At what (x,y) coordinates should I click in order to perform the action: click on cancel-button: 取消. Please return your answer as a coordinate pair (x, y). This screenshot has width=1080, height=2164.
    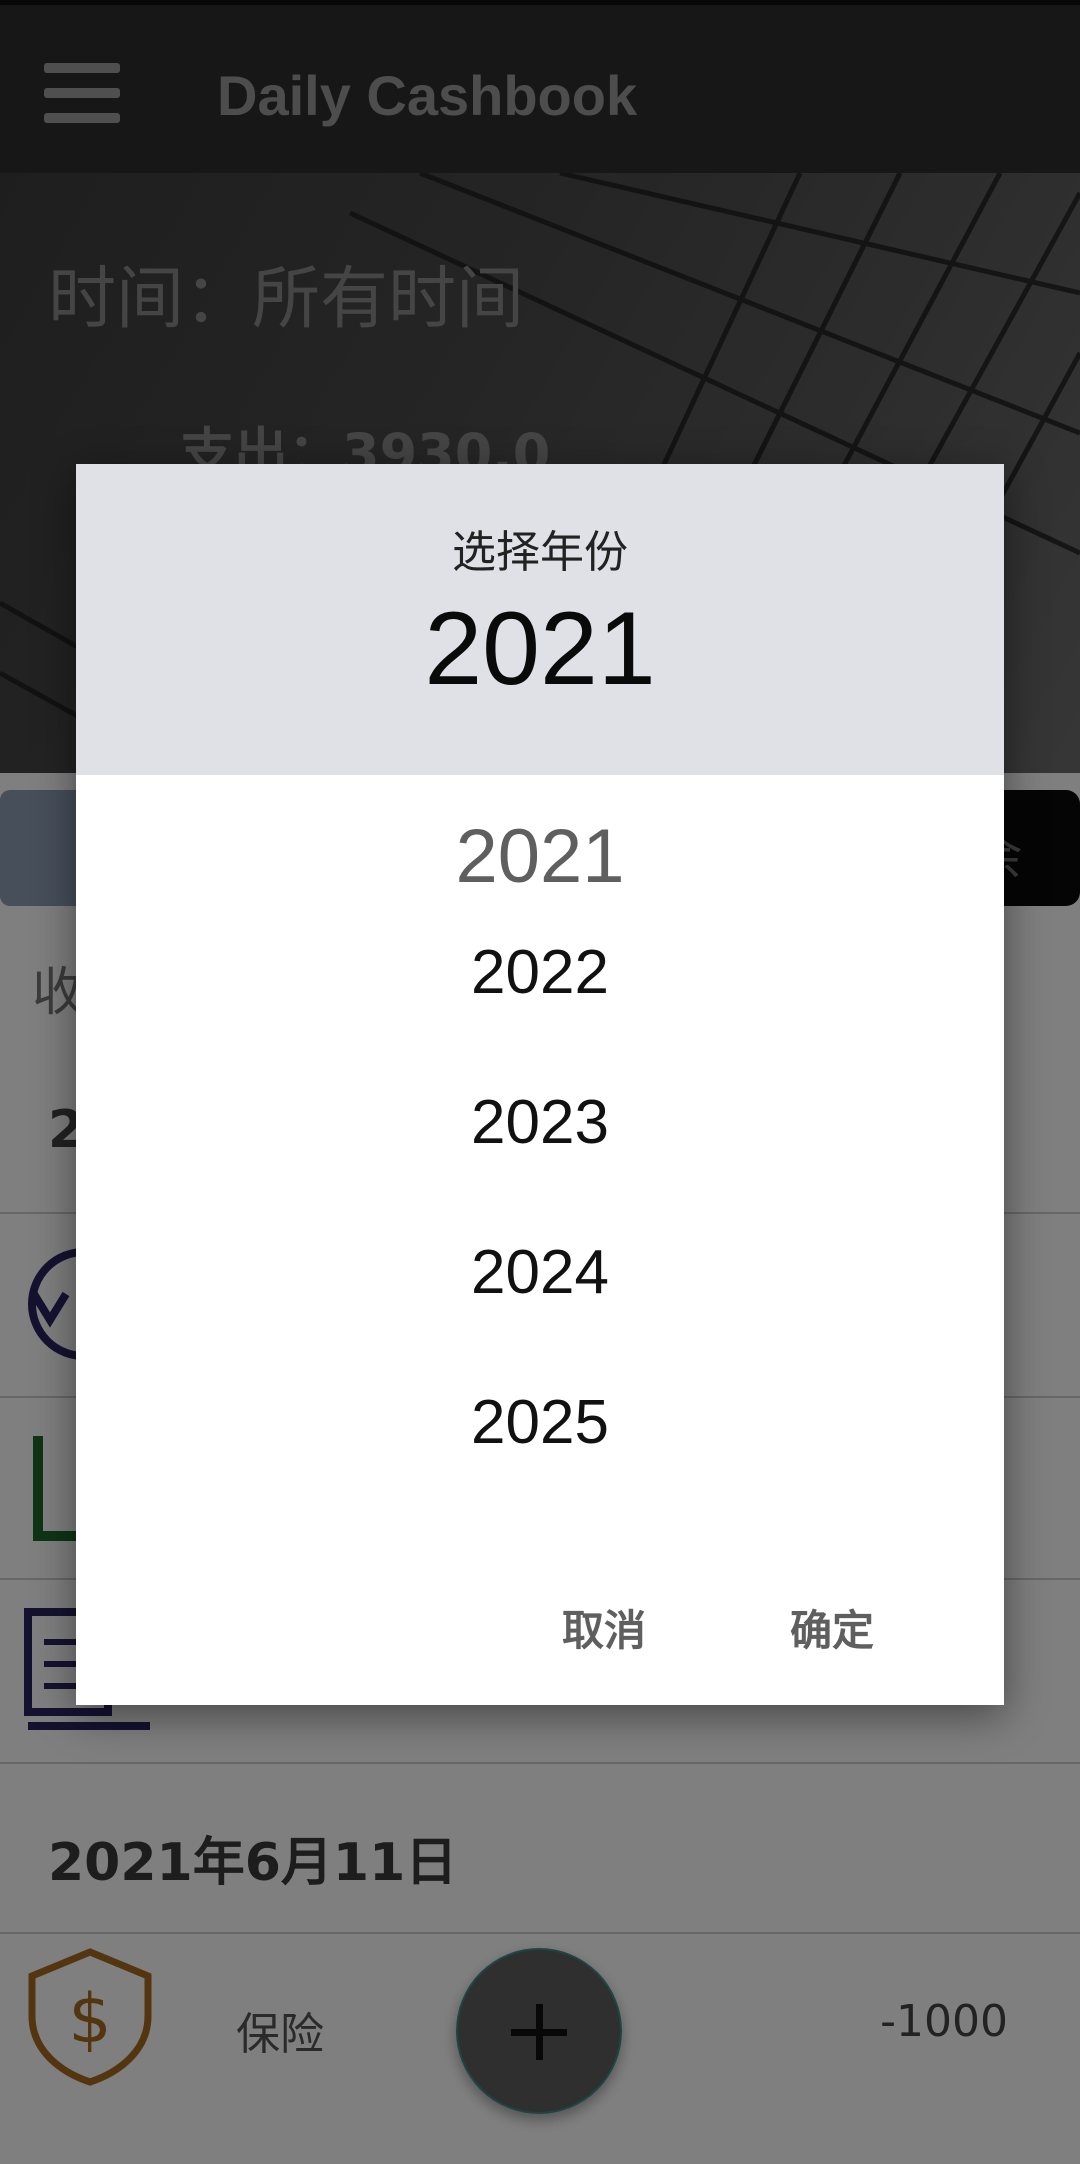
    Looking at the image, I should click on (604, 1627).